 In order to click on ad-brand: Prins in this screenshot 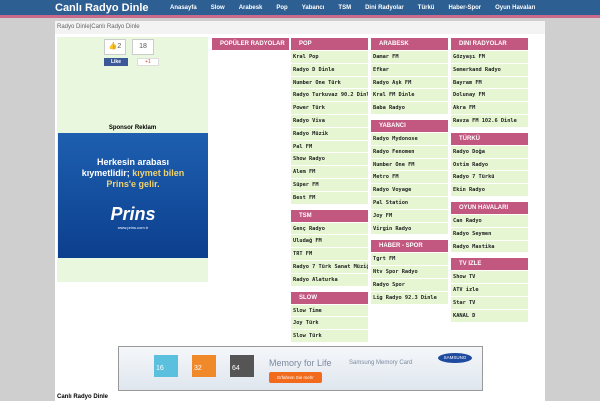, I will do `click(133, 214)`.